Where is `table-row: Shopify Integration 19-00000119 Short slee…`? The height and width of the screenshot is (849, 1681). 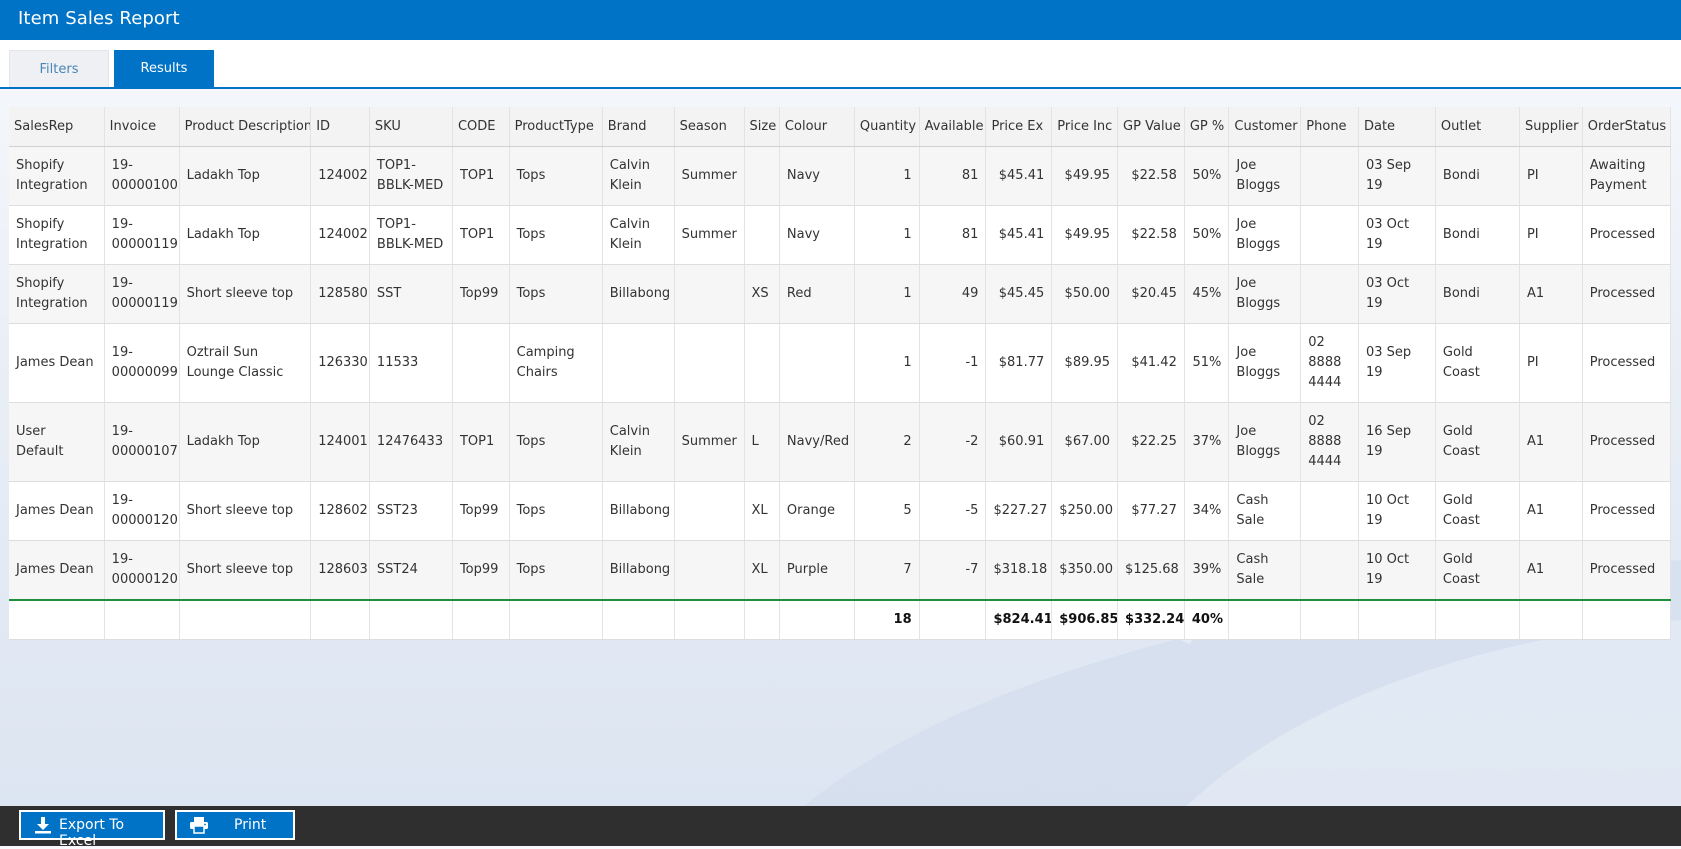 table-row: Shopify Integration 19-00000119 Short slee… is located at coordinates (840, 294).